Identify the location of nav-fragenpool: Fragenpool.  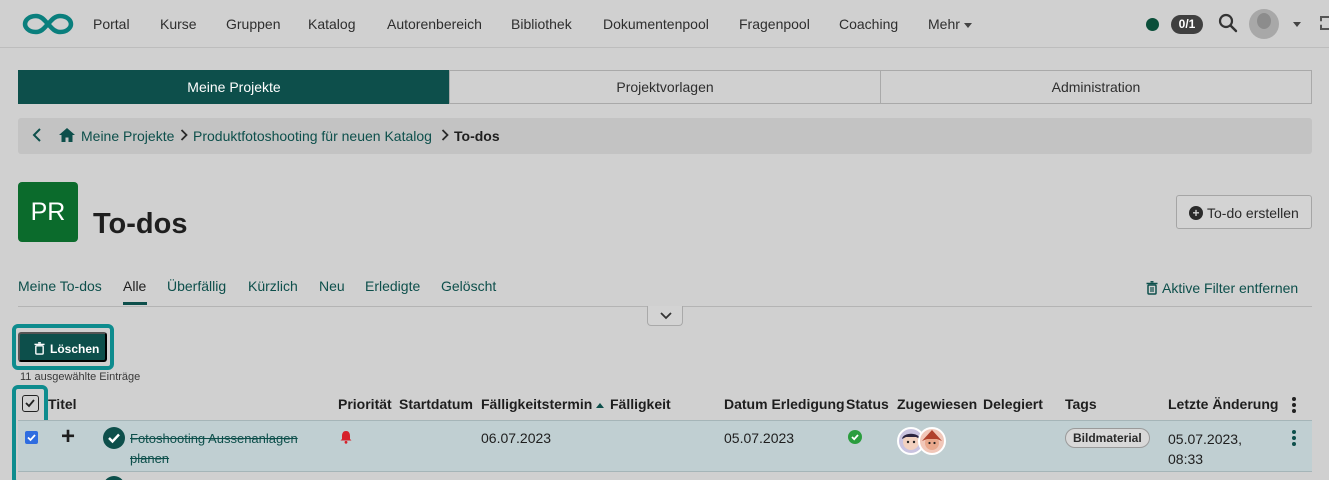
(774, 24).